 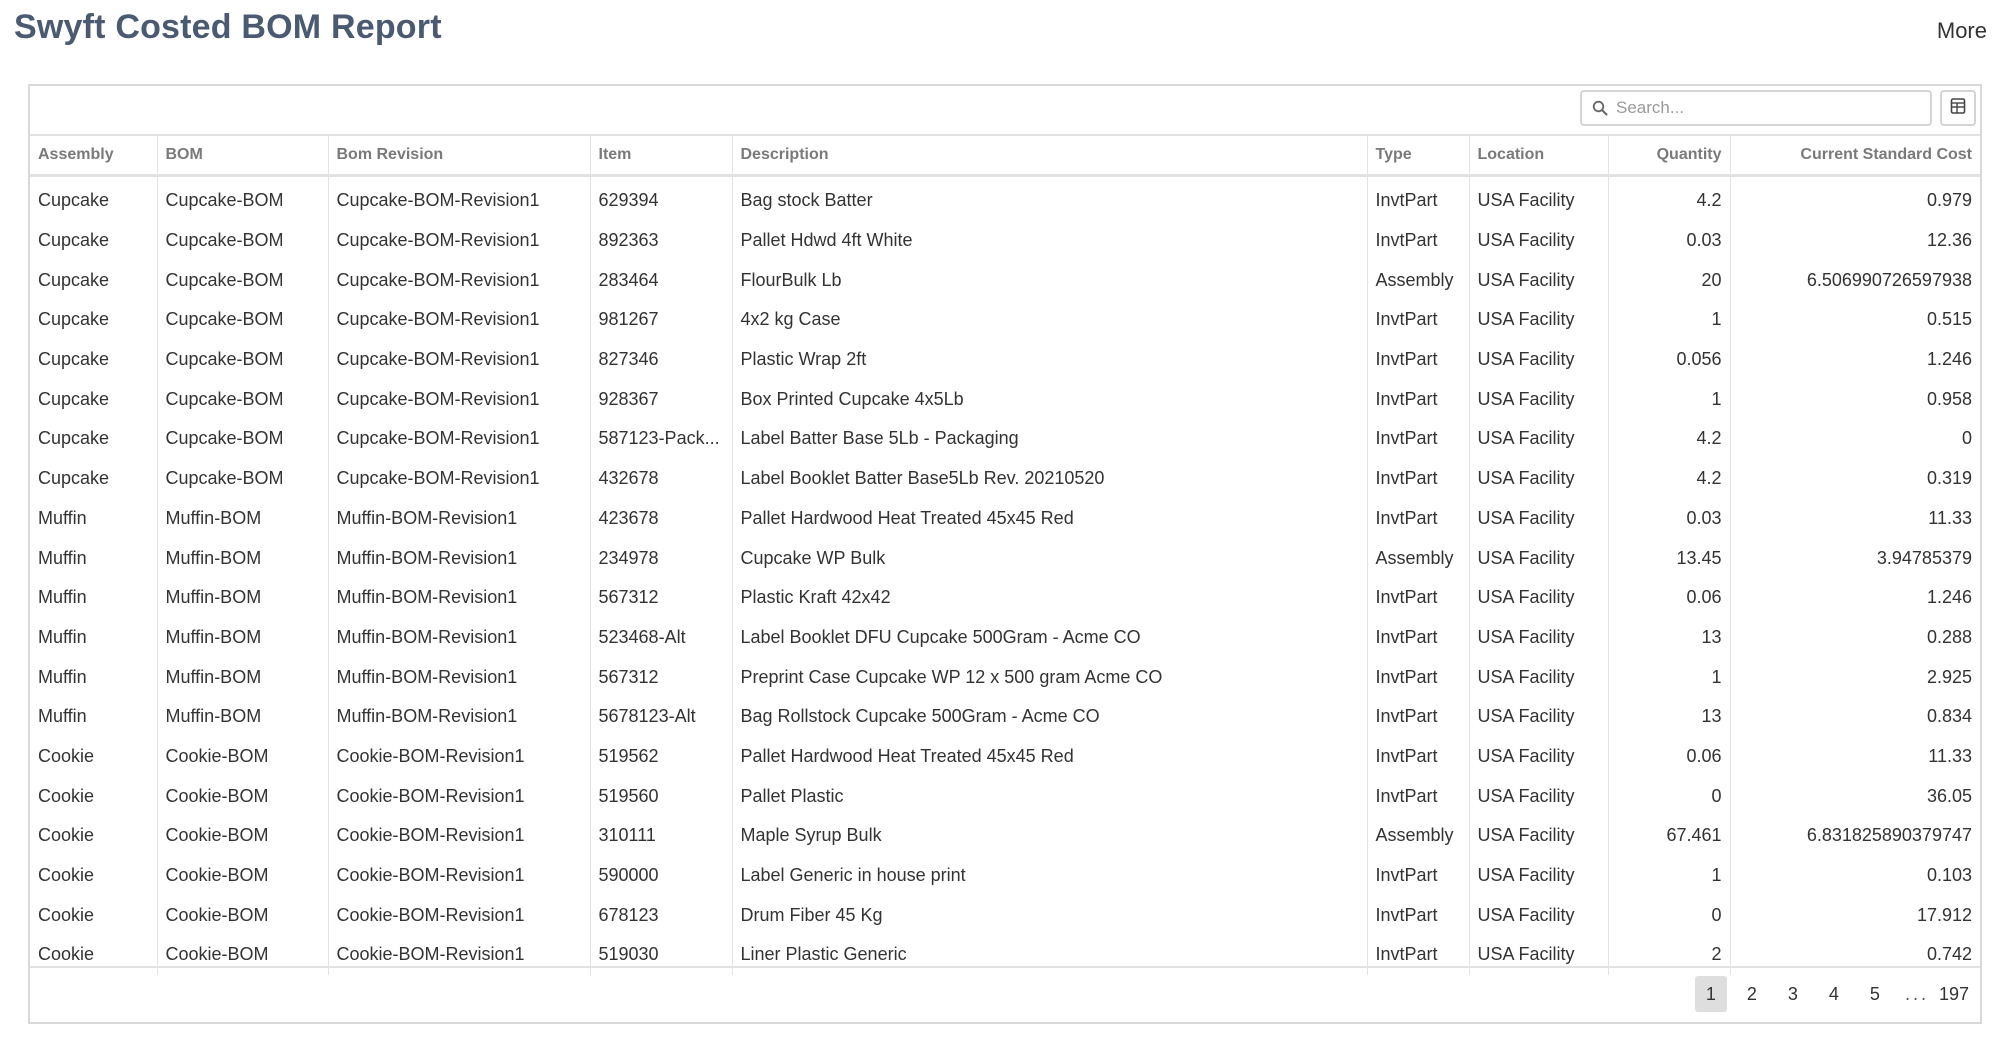 I want to click on column-header-quantity: Quantity, so click(x=1669, y=155).